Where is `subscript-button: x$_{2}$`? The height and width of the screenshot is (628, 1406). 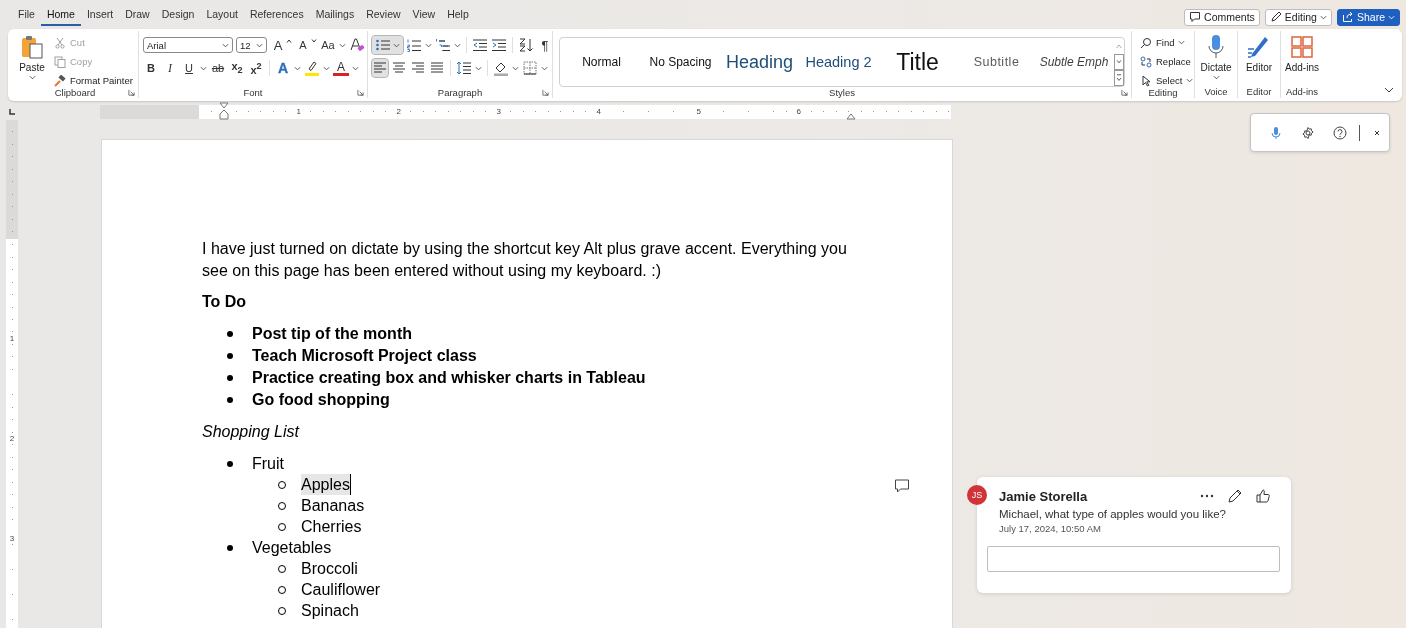 subscript-button: x$_{2}$ is located at coordinates (237, 68).